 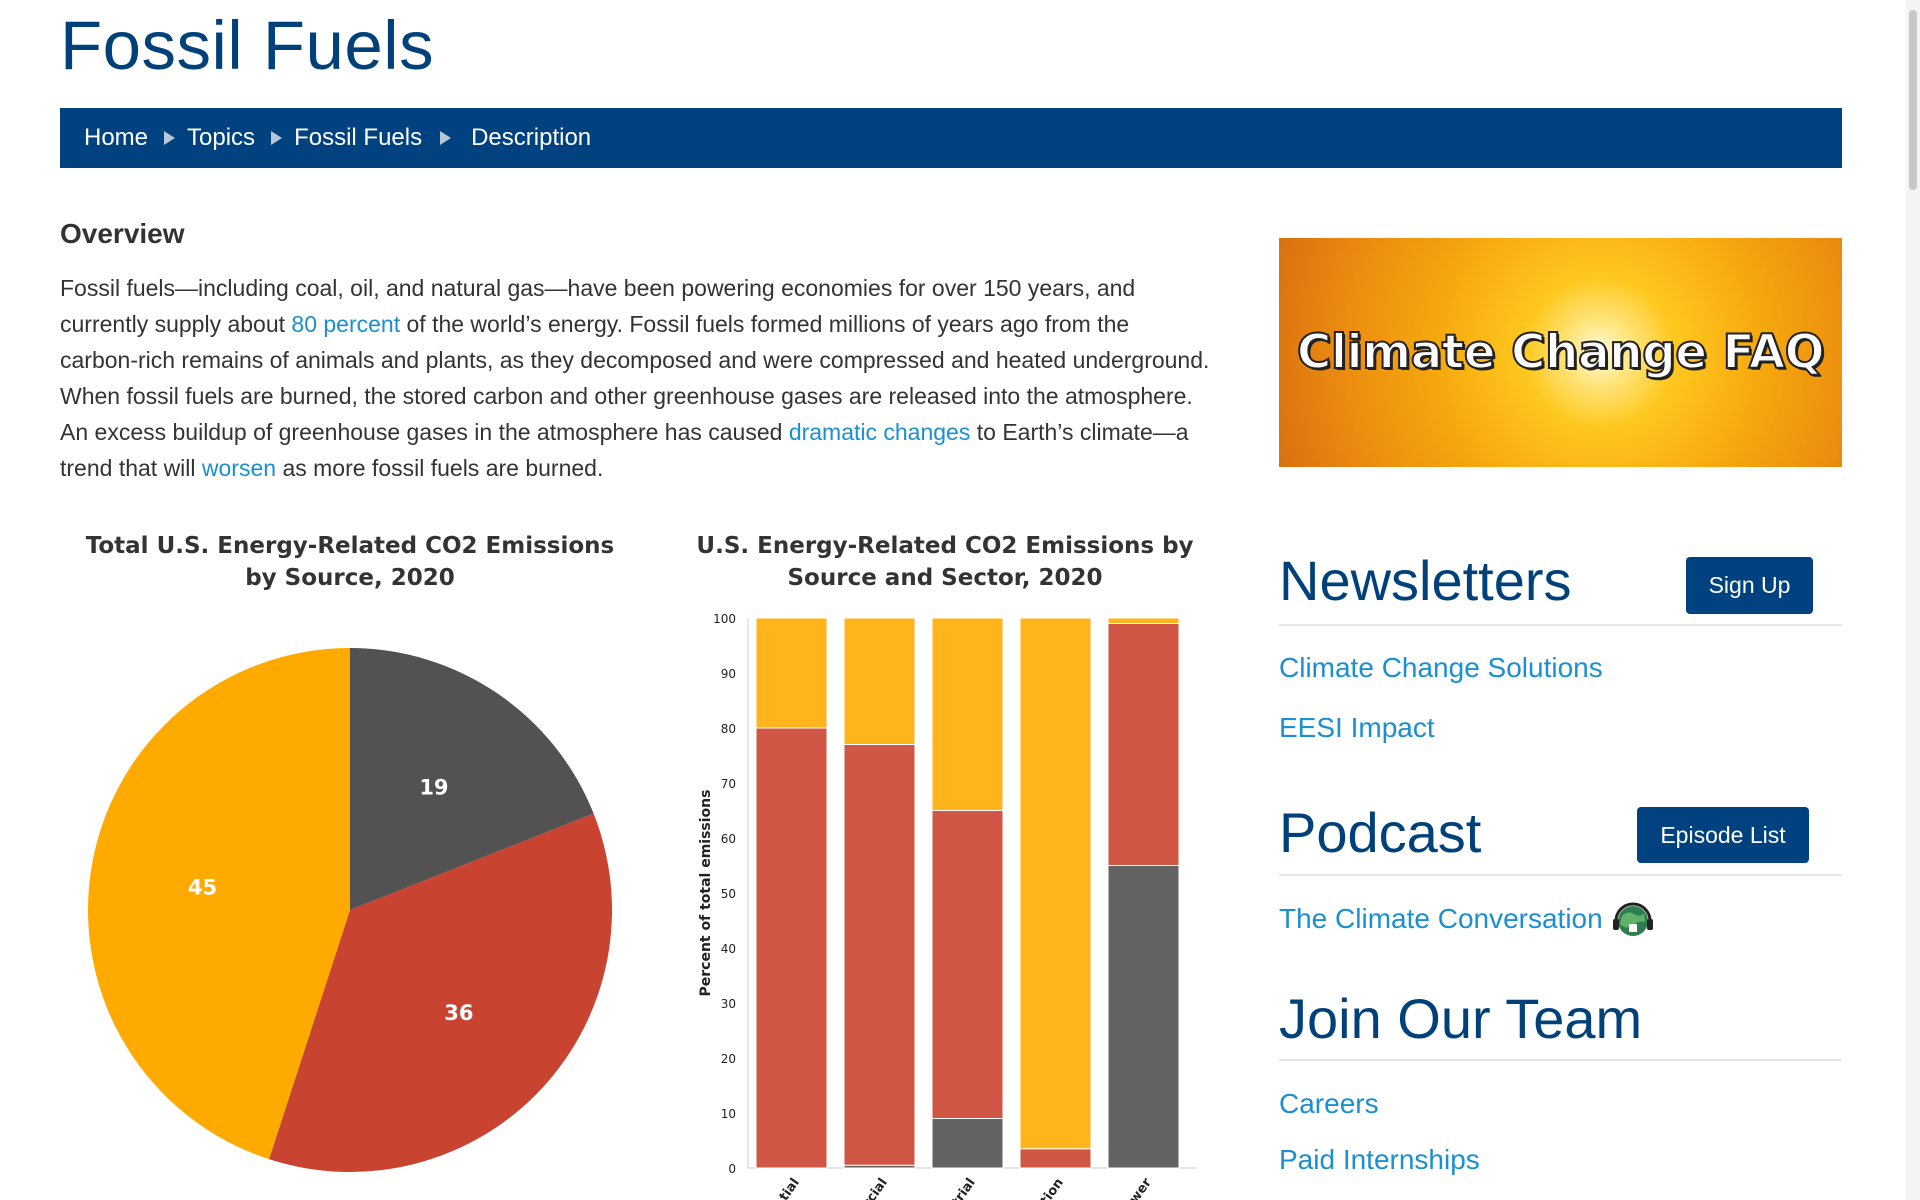 What do you see at coordinates (960, 1188) in the screenshot?
I see `bar-chart-x-tick: ...trial` at bounding box center [960, 1188].